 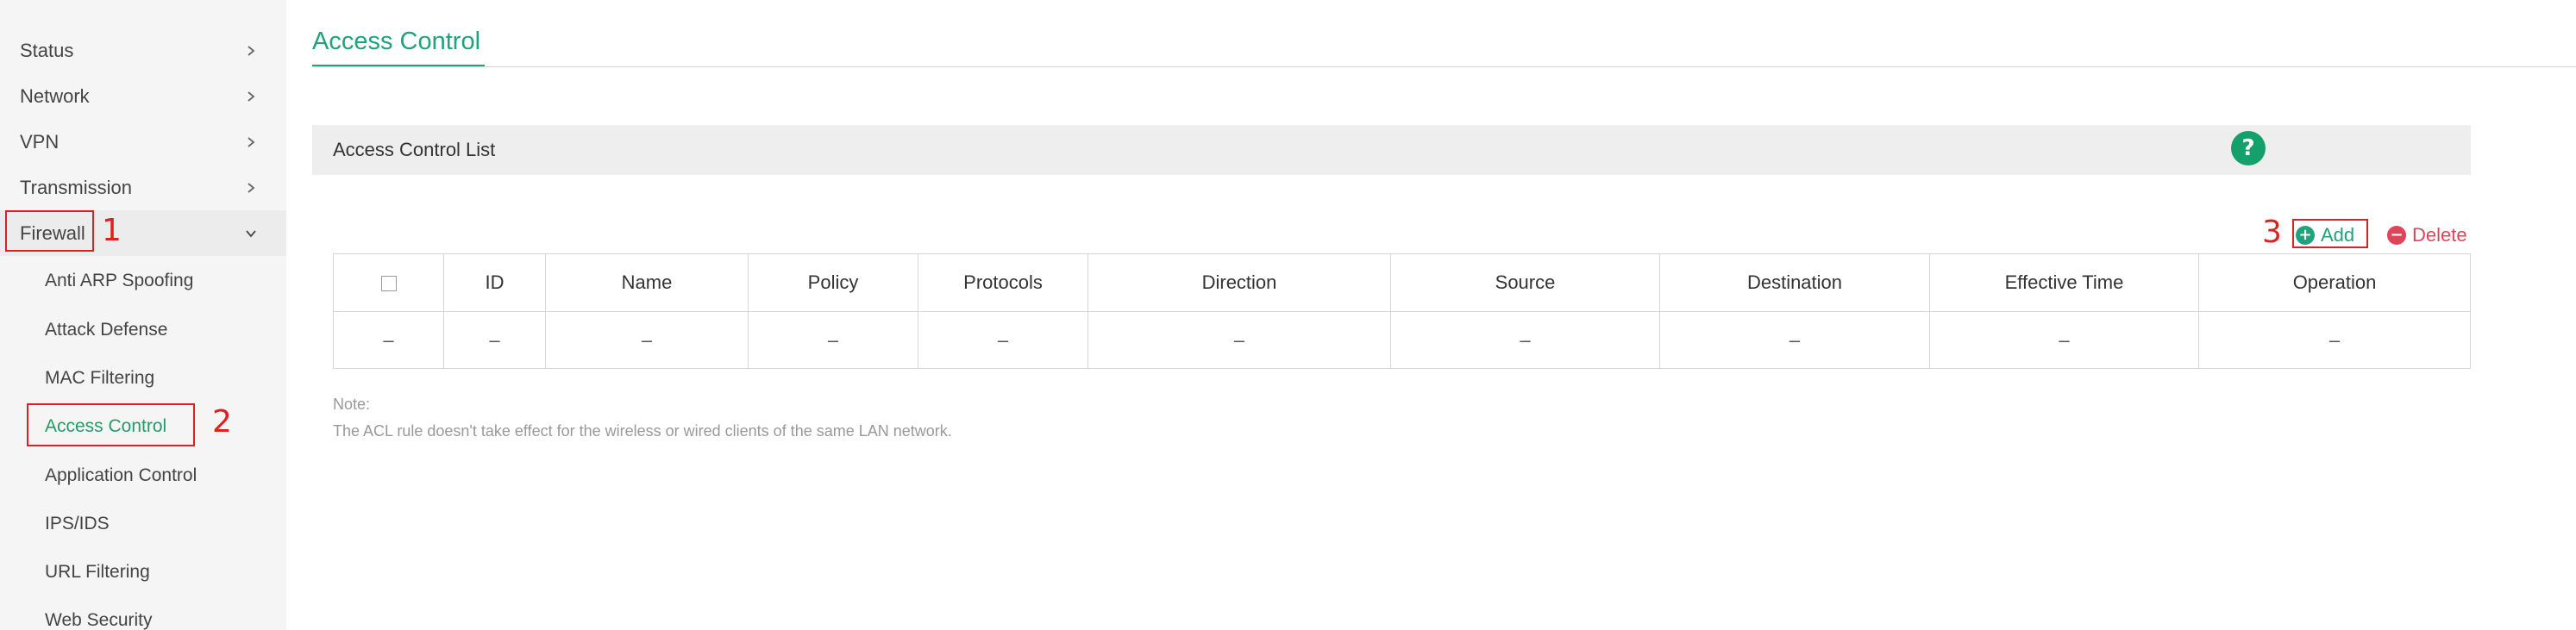 I want to click on sidebar-item-application-control: Application Control, so click(x=143, y=475).